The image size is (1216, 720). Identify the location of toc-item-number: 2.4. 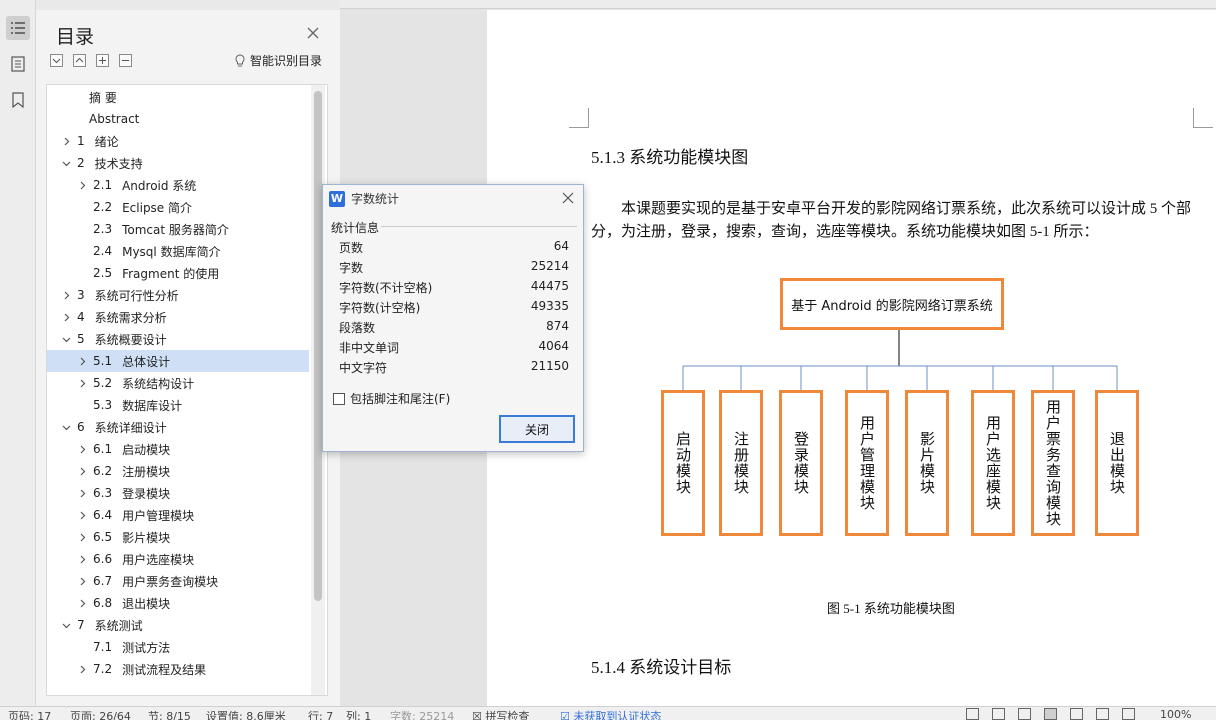
(103, 251).